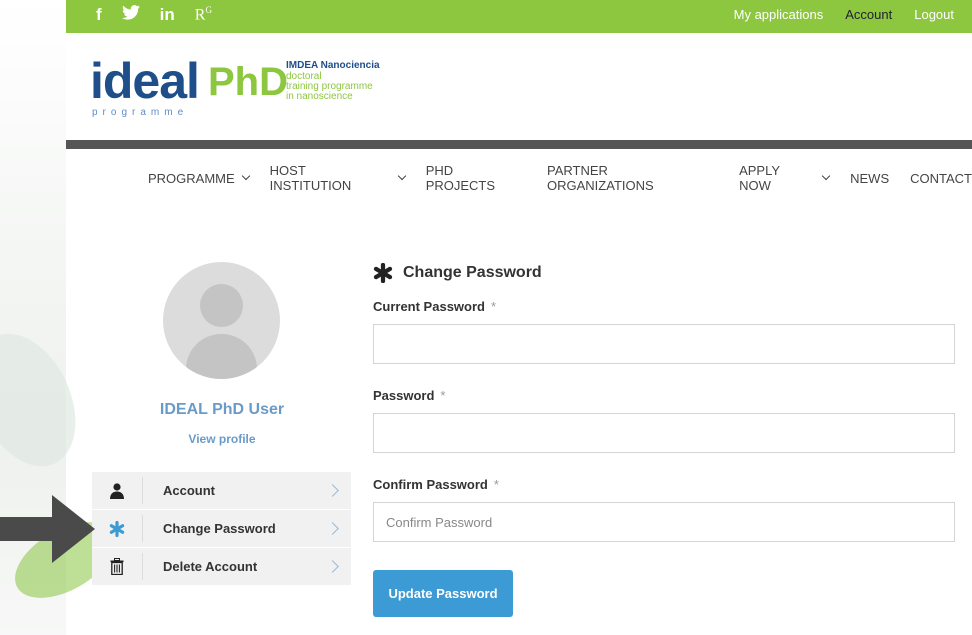 The height and width of the screenshot is (635, 972). Describe the element at coordinates (200, 15) in the screenshot. I see `researchgate-letter: R` at that location.